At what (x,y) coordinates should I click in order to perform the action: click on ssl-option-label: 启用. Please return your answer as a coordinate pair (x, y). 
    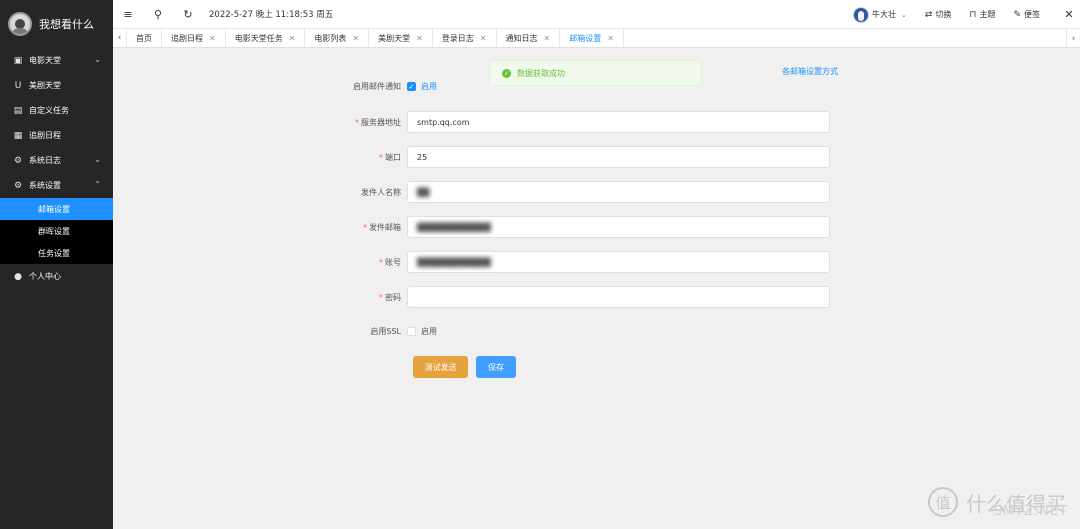
    Looking at the image, I should click on (429, 331).